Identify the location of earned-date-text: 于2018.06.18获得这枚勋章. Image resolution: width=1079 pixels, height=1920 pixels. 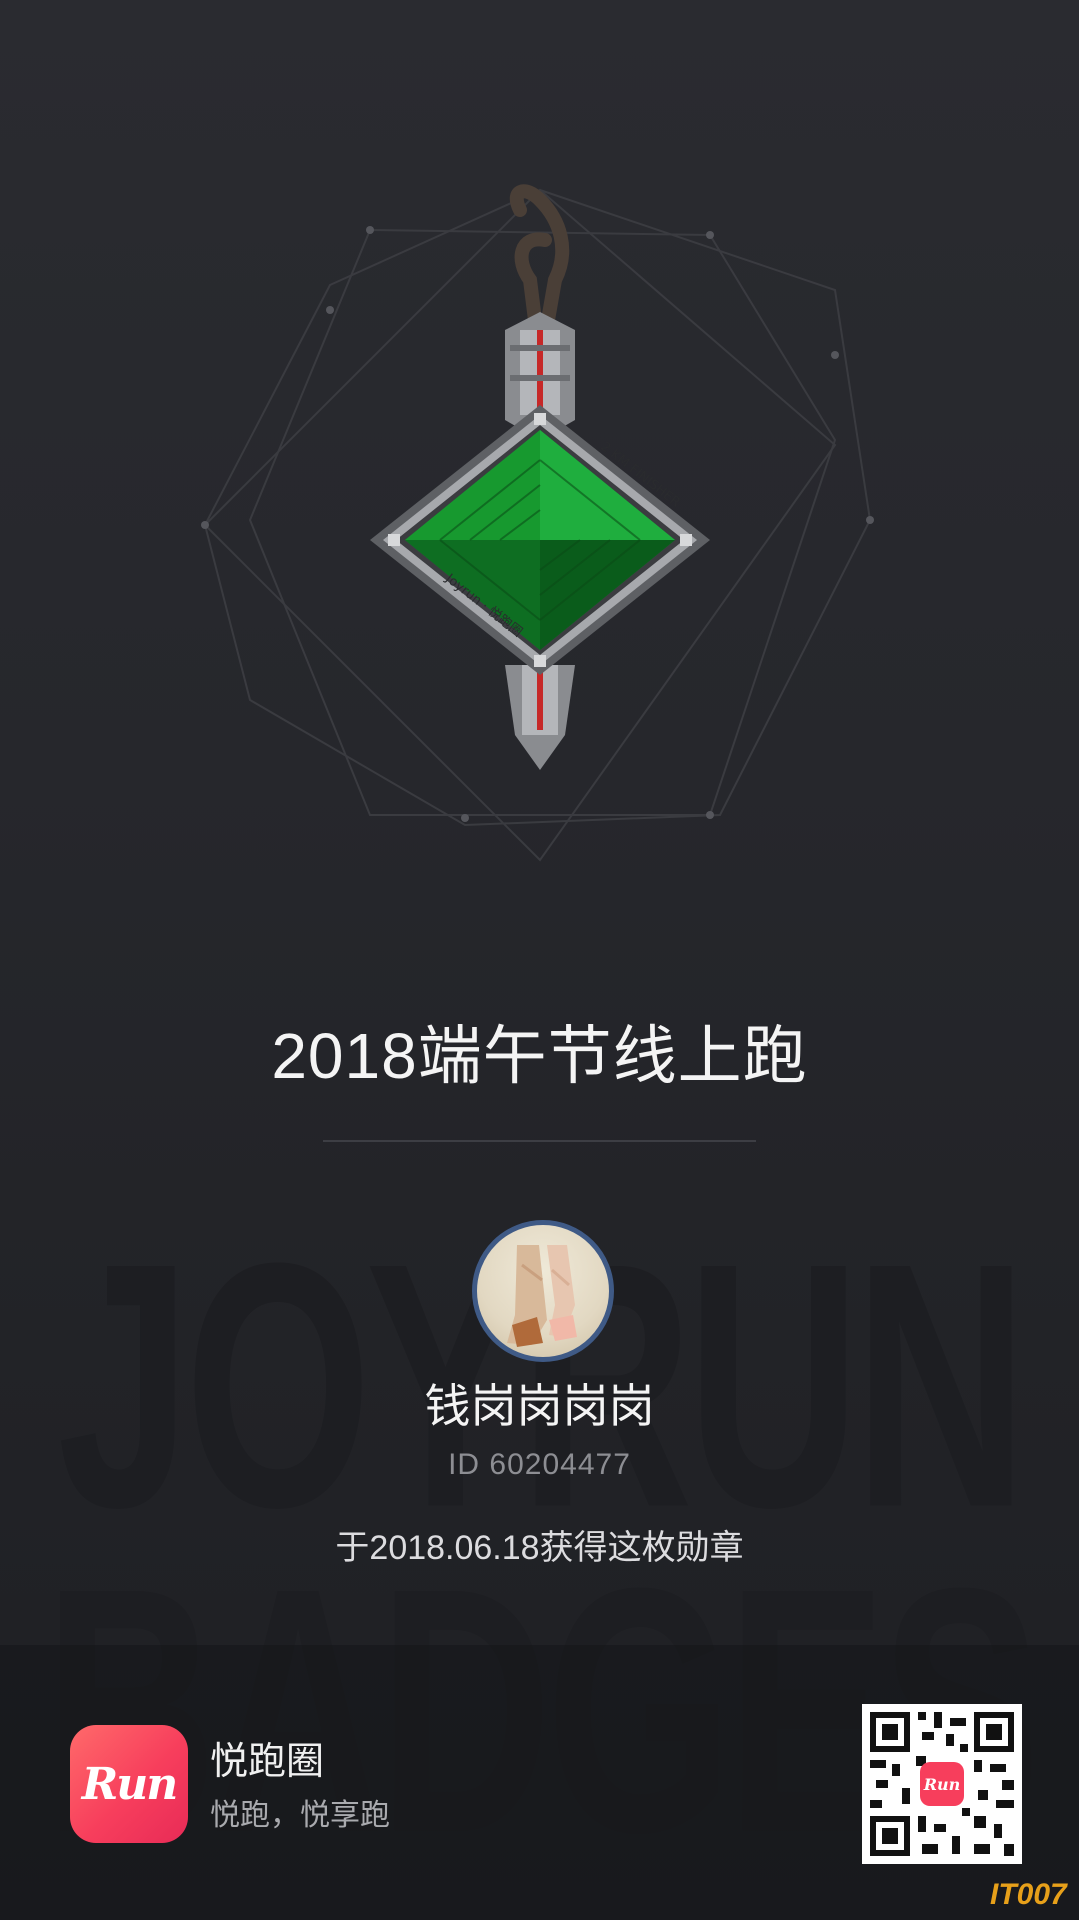
(539, 1548).